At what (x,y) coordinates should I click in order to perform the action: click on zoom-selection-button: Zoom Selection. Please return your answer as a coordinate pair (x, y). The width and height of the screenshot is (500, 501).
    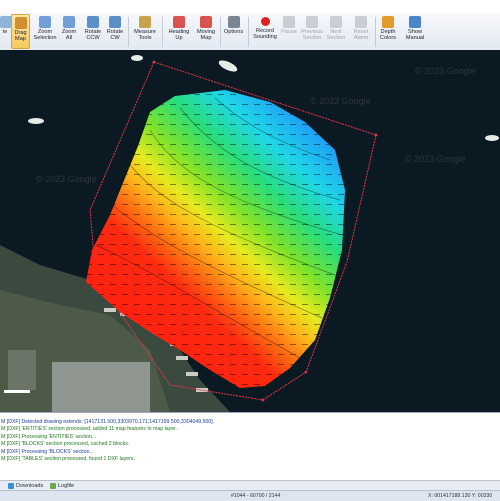
    Looking at the image, I should click on (45, 31).